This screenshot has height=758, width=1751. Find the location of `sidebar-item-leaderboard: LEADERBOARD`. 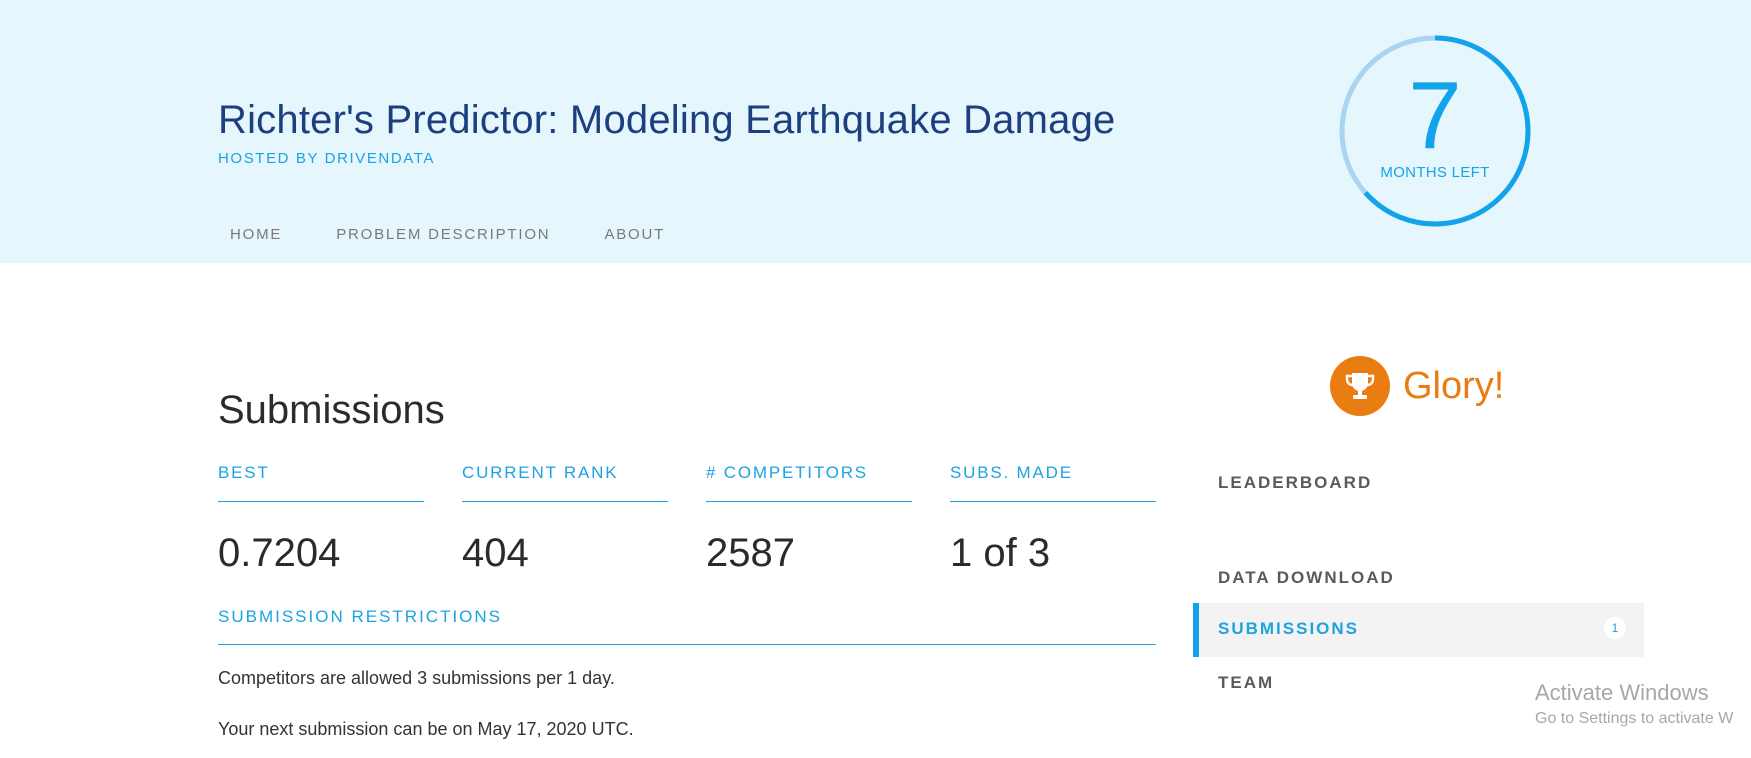

sidebar-item-leaderboard: LEADERBOARD is located at coordinates (1295, 483).